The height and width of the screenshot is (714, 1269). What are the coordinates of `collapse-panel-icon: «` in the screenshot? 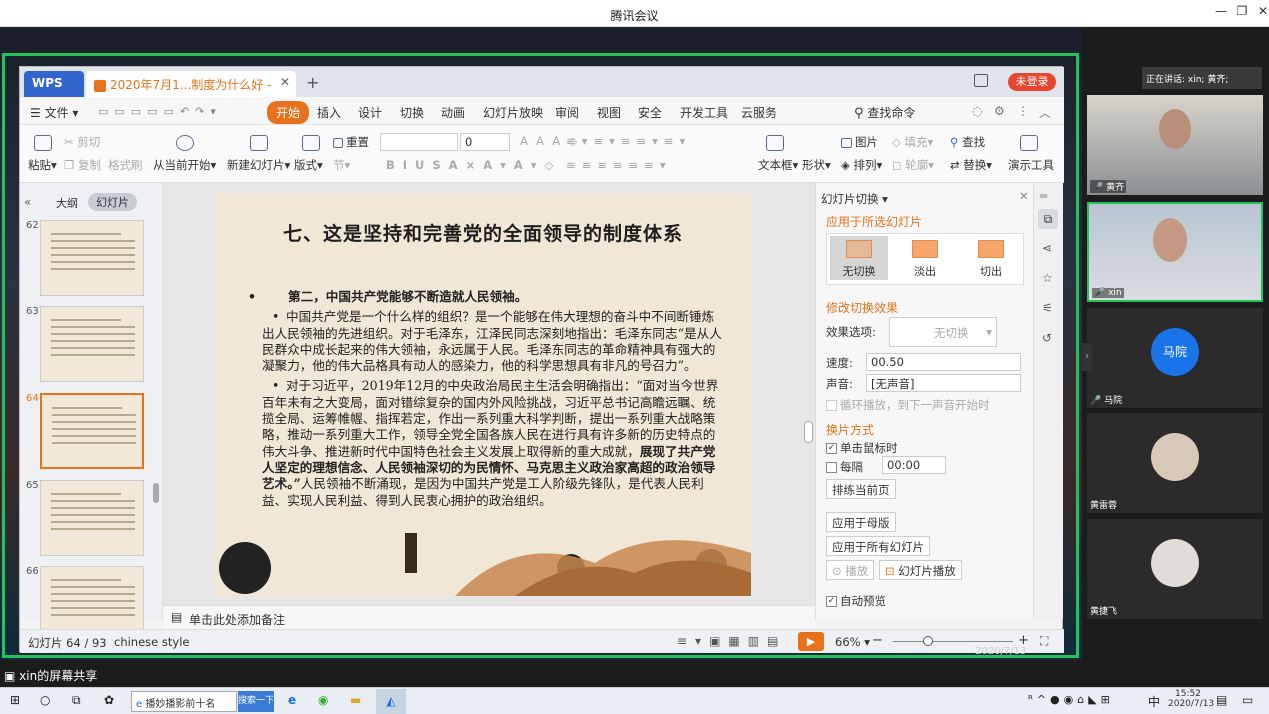 It's located at (27, 202).